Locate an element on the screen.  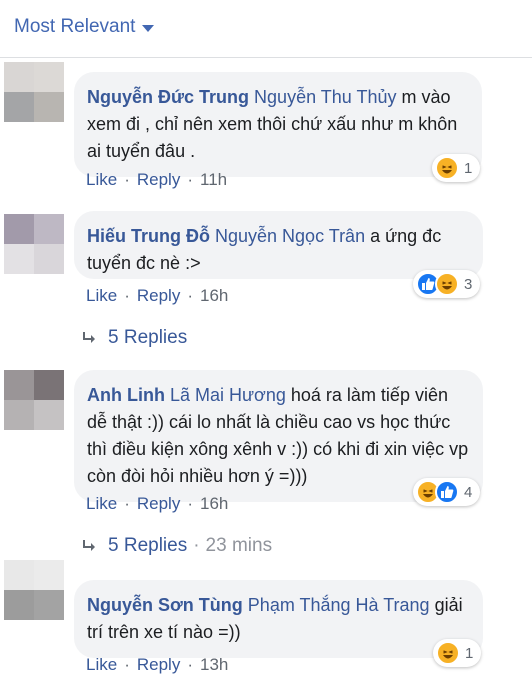
sort-dropdown: Most Relevant is located at coordinates (84, 27).